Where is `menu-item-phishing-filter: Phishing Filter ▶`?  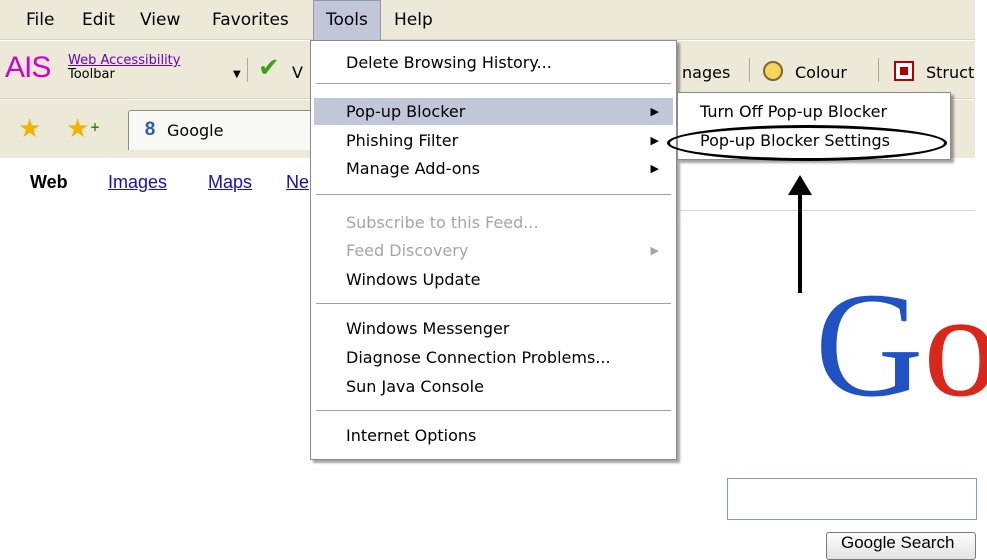
menu-item-phishing-filter: Phishing Filter ▶ is located at coordinates (493, 140).